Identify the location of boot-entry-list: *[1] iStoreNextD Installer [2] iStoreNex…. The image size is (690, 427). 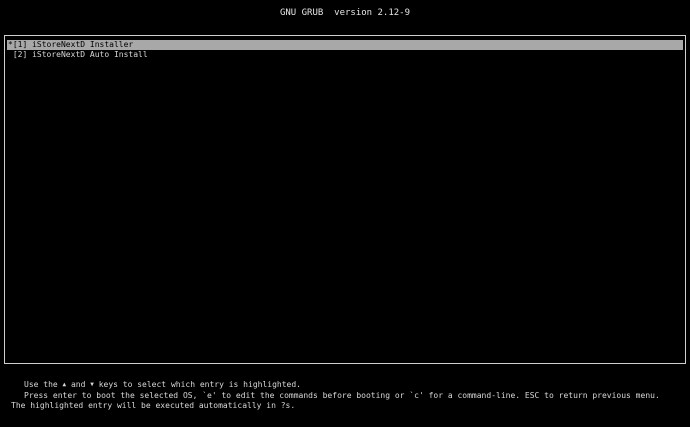
(345, 50).